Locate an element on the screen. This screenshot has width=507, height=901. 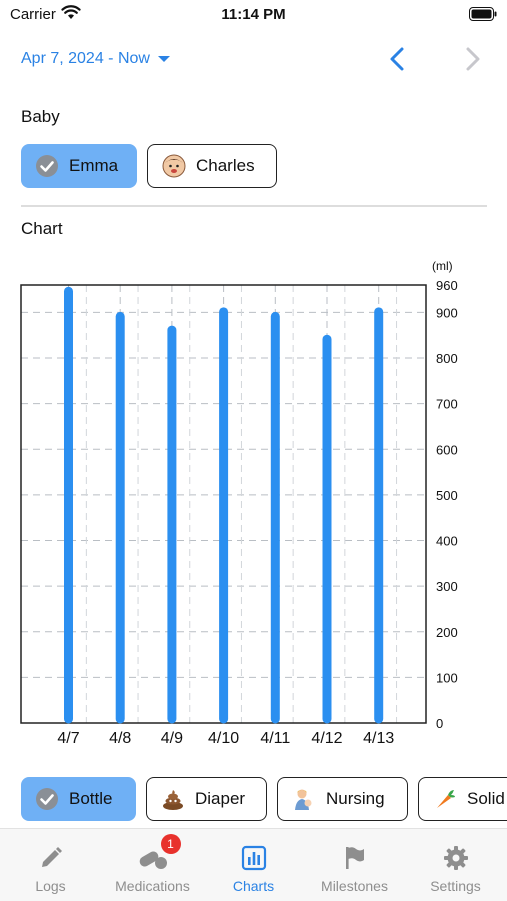
chevron-right-icon is located at coordinates (473, 59).